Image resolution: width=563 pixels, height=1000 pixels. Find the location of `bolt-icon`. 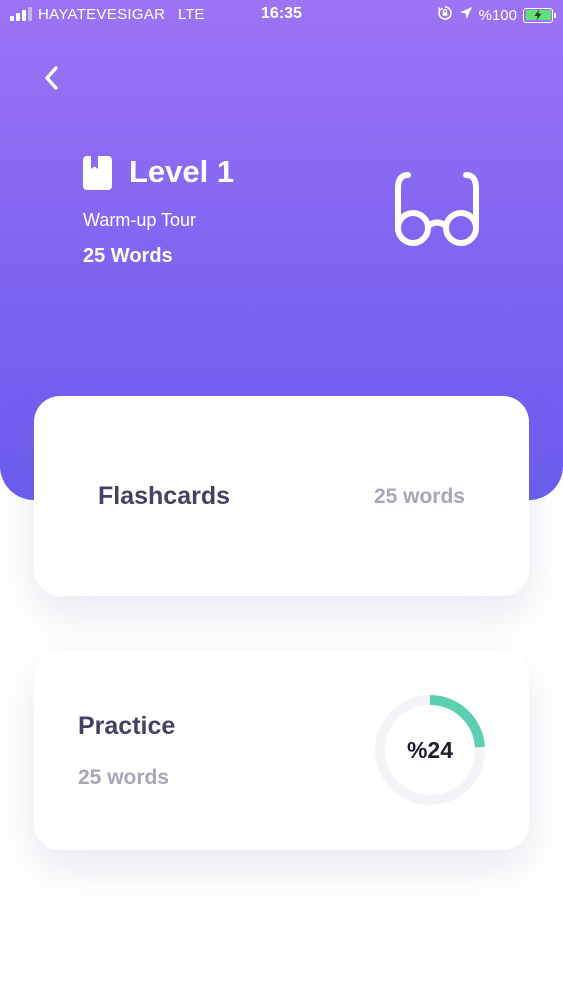

bolt-icon is located at coordinates (538, 14).